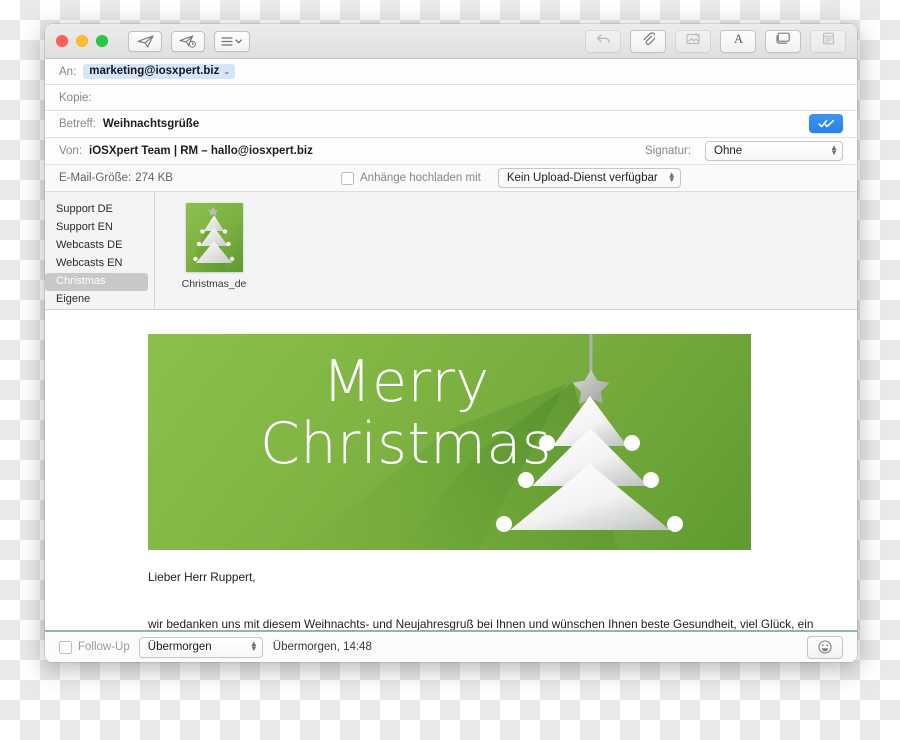 Image resolution: width=900 pixels, height=740 pixels. I want to click on toolbar-right-group: A, so click(711, 41).